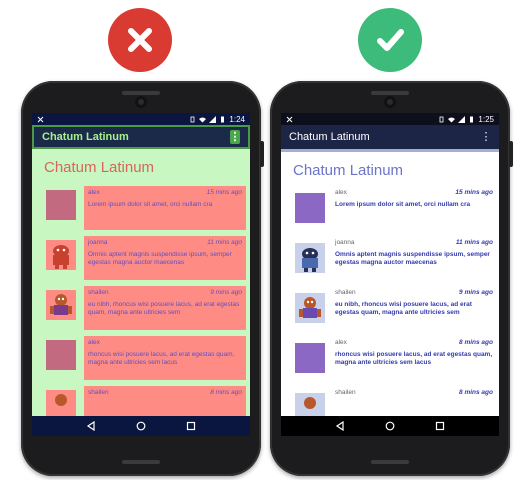 The width and height of the screenshot is (525, 480). I want to click on cross-icon, so click(140, 40).